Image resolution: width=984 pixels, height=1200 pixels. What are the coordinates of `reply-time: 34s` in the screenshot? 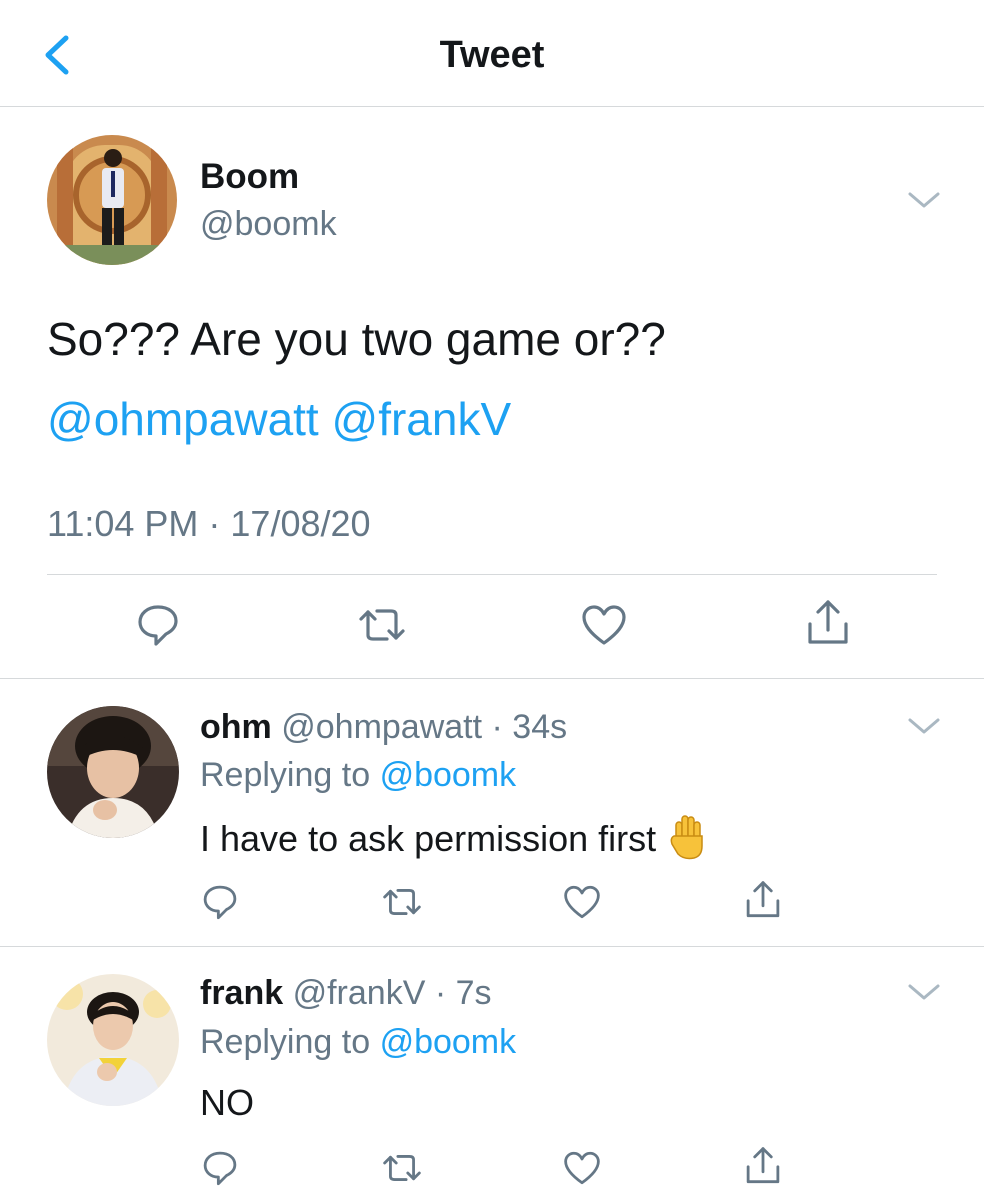 It's located at (539, 727).